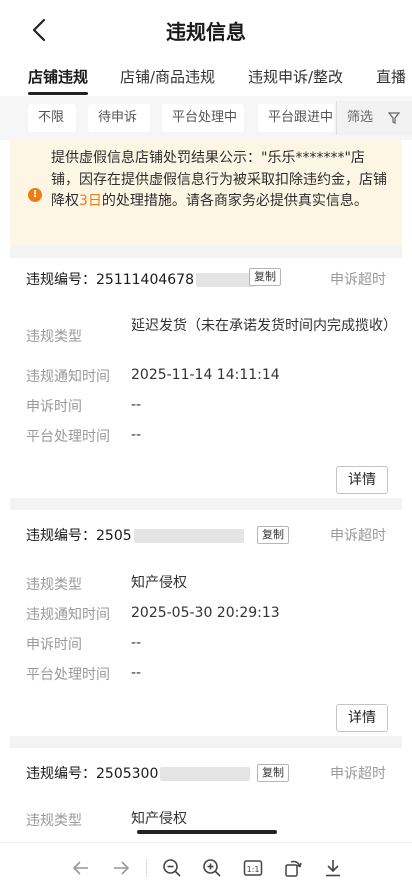 The image size is (412, 890). What do you see at coordinates (138, 773) in the screenshot?
I see `violation-id: 违规编号：2505300` at bounding box center [138, 773].